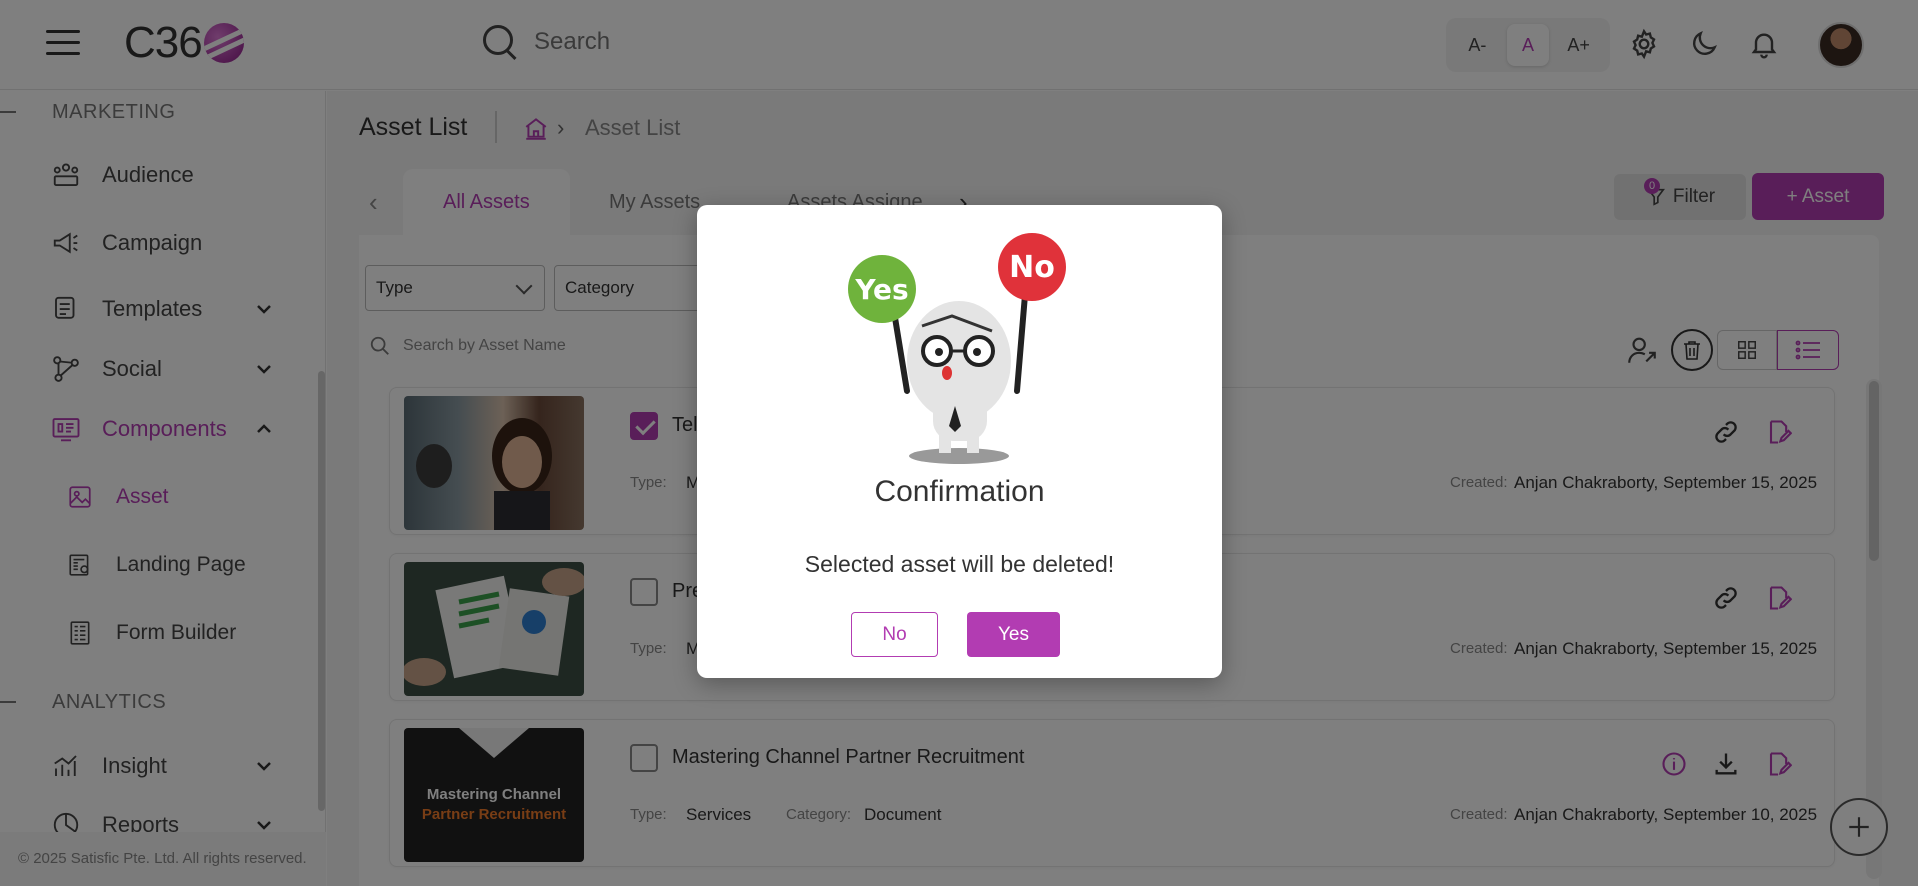 This screenshot has height=886, width=1918. I want to click on yes-no-character-illustration: Yes No, so click(957, 348).